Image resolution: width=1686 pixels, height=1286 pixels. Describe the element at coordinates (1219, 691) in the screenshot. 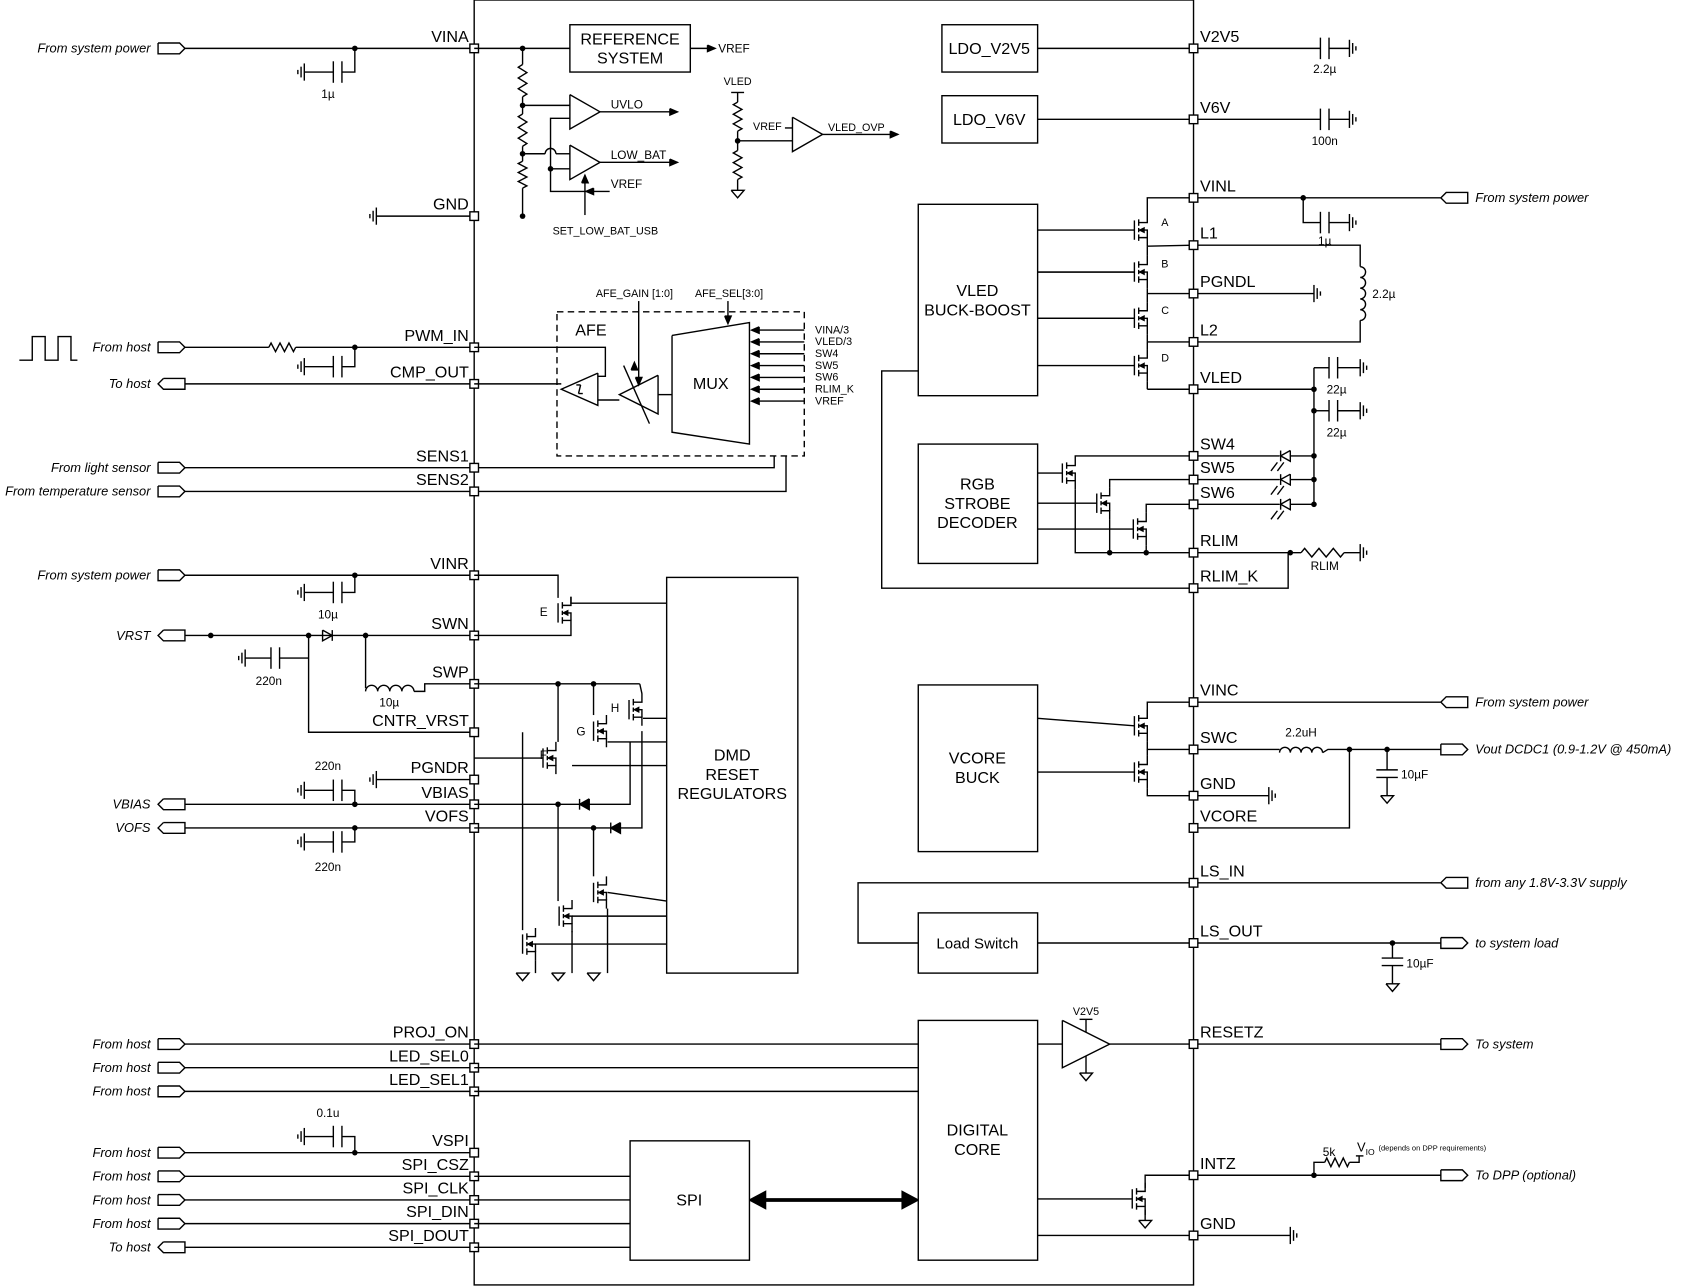

I see `pin-label: VINC` at that location.